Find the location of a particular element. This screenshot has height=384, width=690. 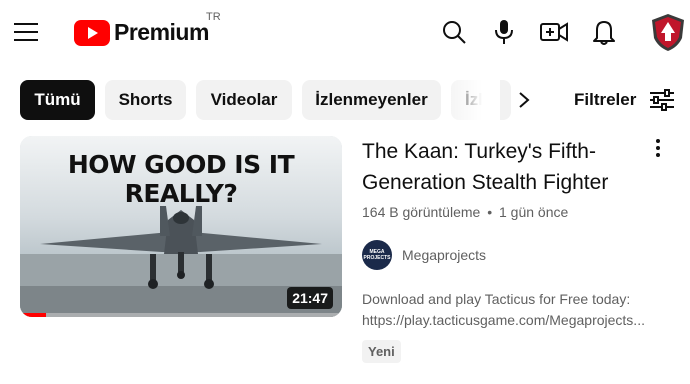

youtube-premium-logo: Premium is located at coordinates (141, 32).